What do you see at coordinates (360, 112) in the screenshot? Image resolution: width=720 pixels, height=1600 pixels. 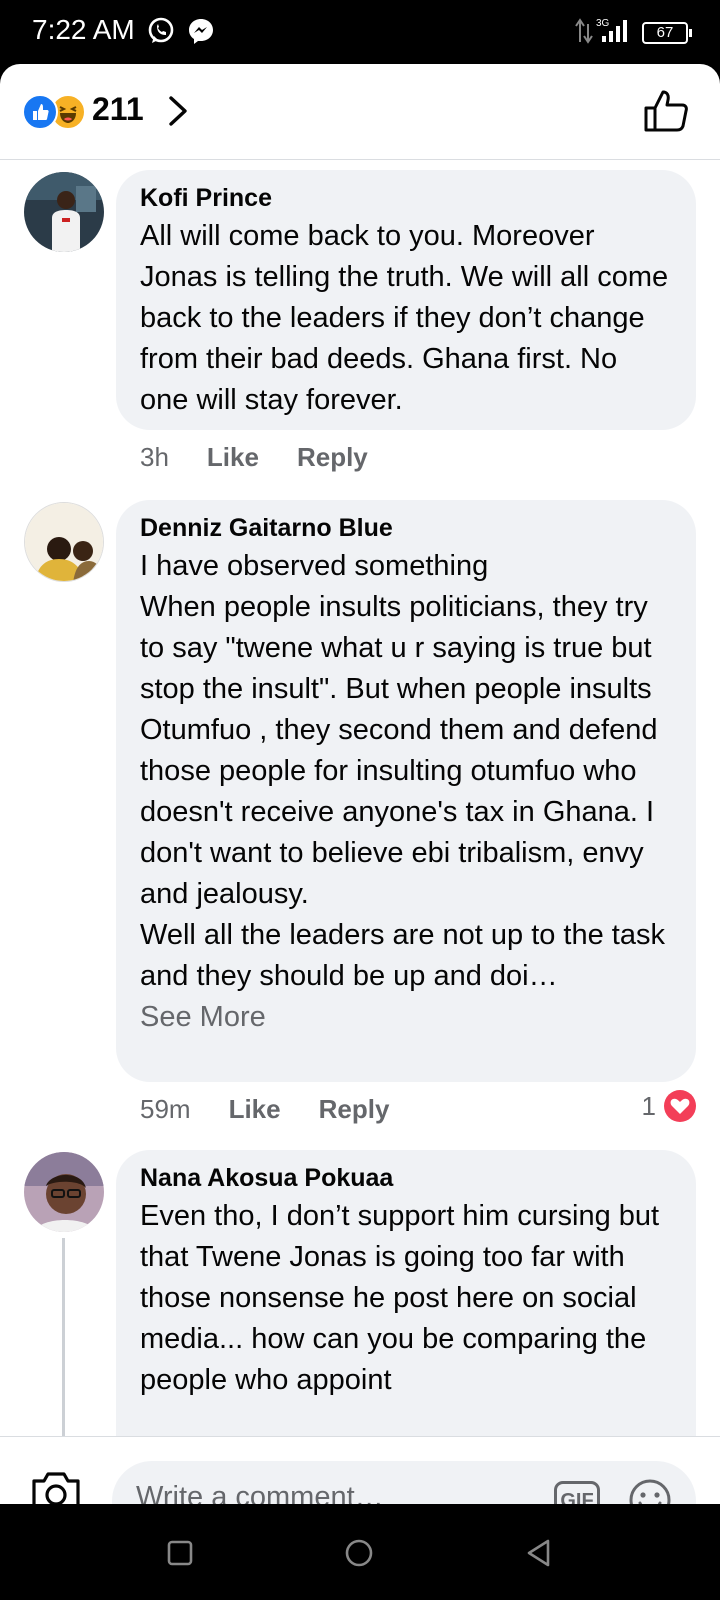 I see `reaction-summary-bar: 211` at bounding box center [360, 112].